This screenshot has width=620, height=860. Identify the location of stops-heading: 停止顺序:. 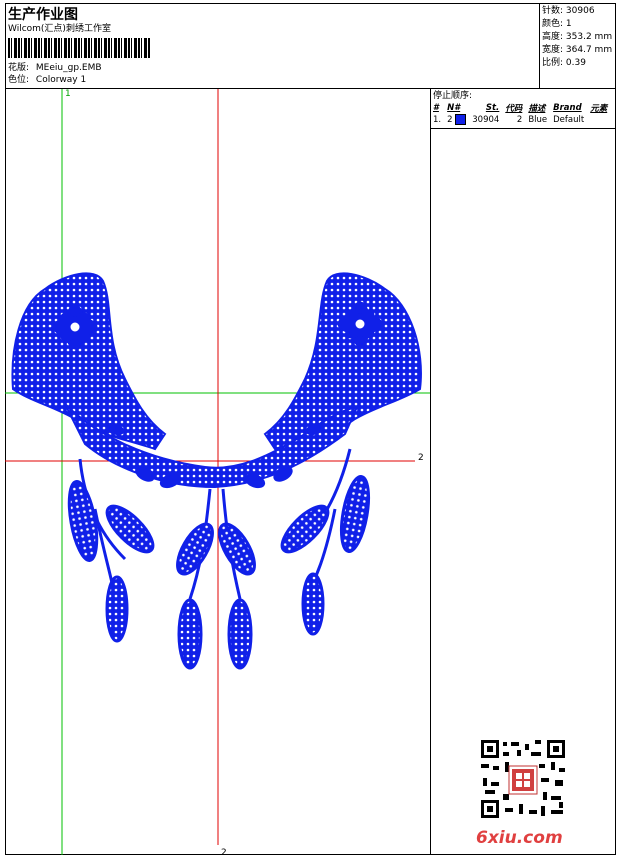
(453, 96).